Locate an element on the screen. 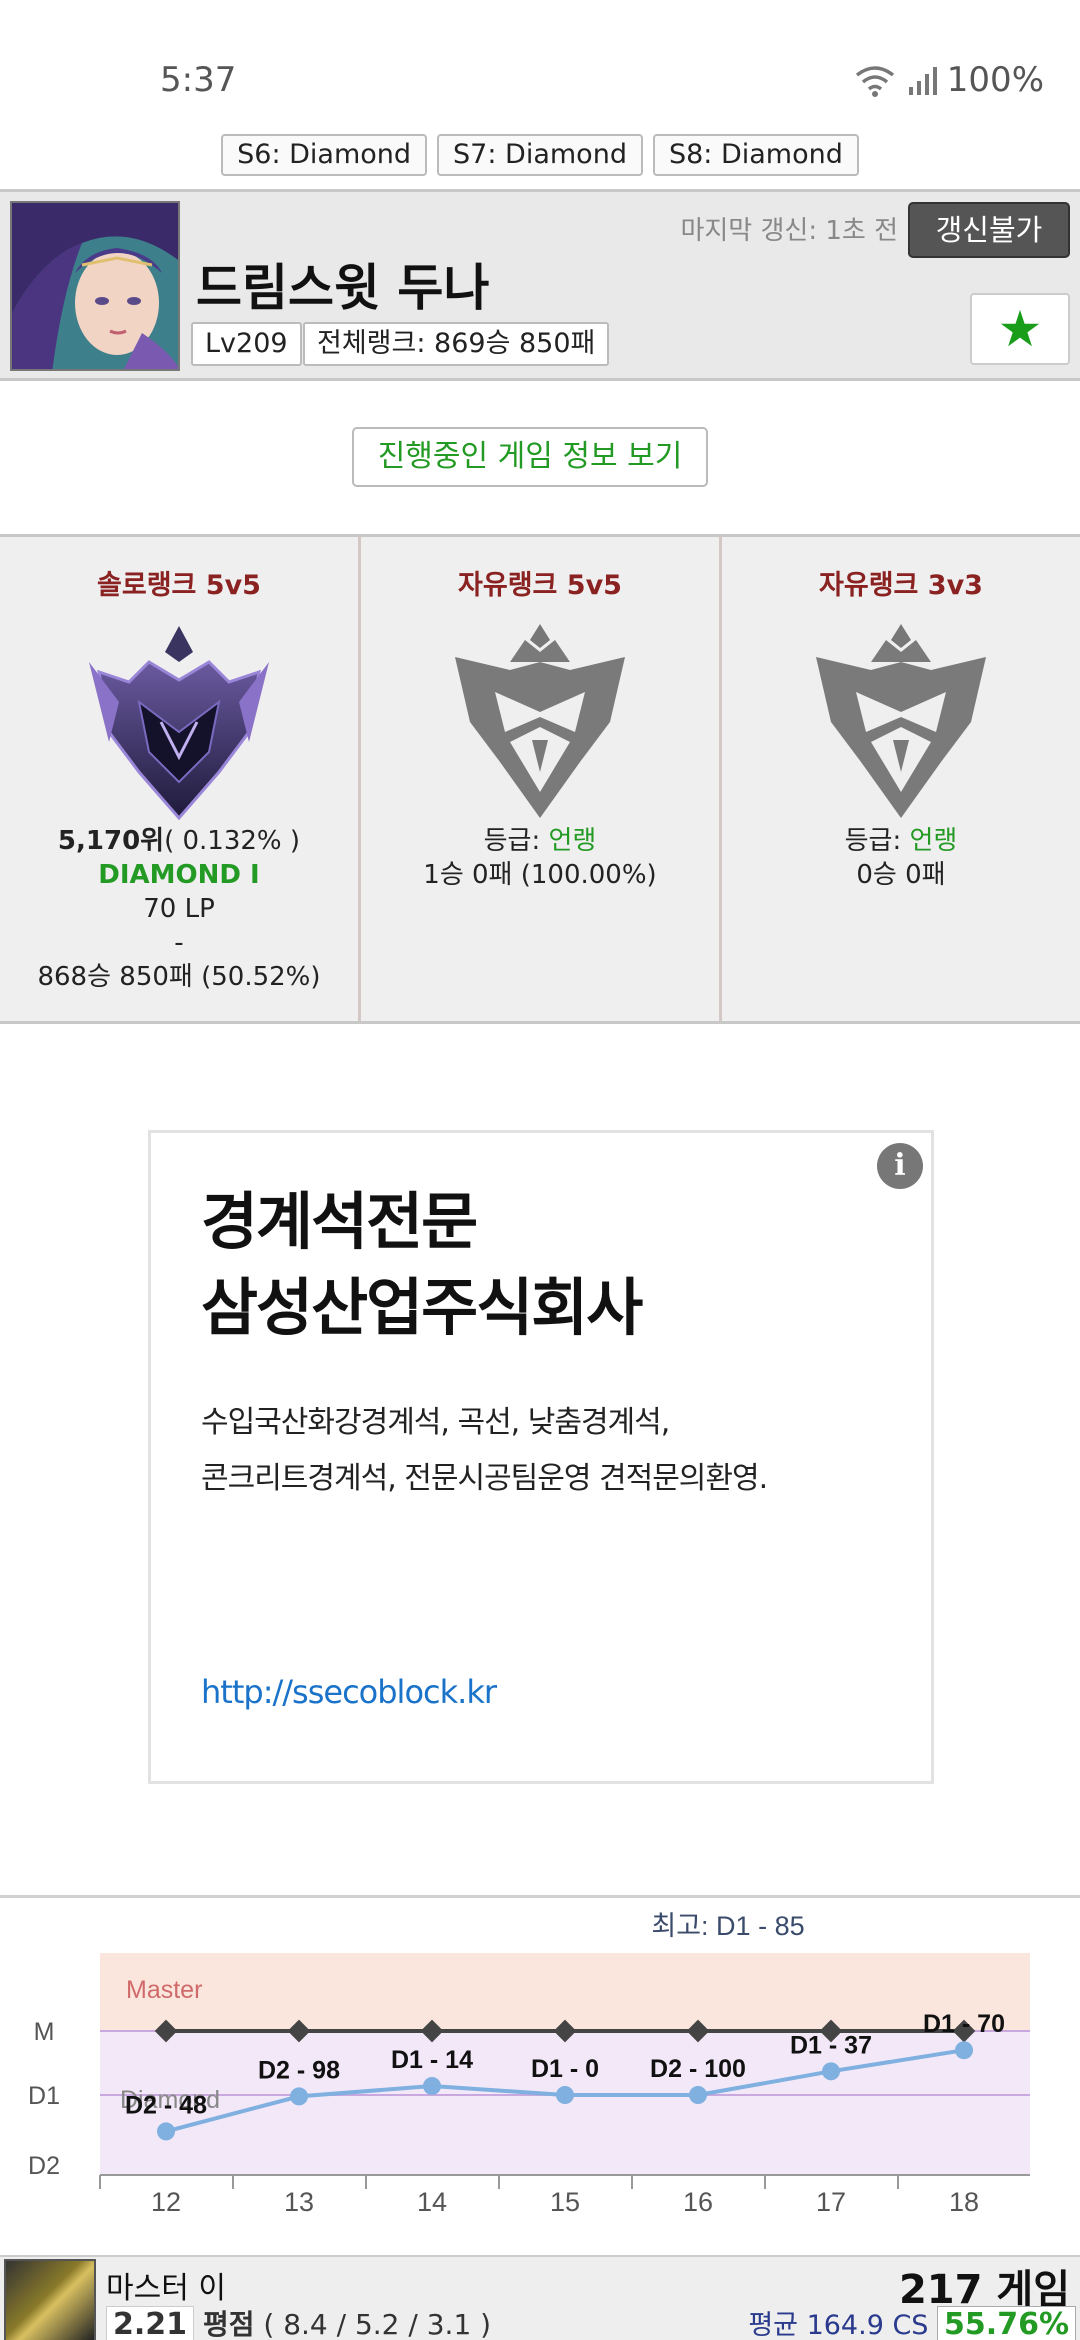 The image size is (1080, 2340). ad-body-text: 콘크리트경계석, 전문시공팀운영 견적문의환영. is located at coordinates (484, 1478).